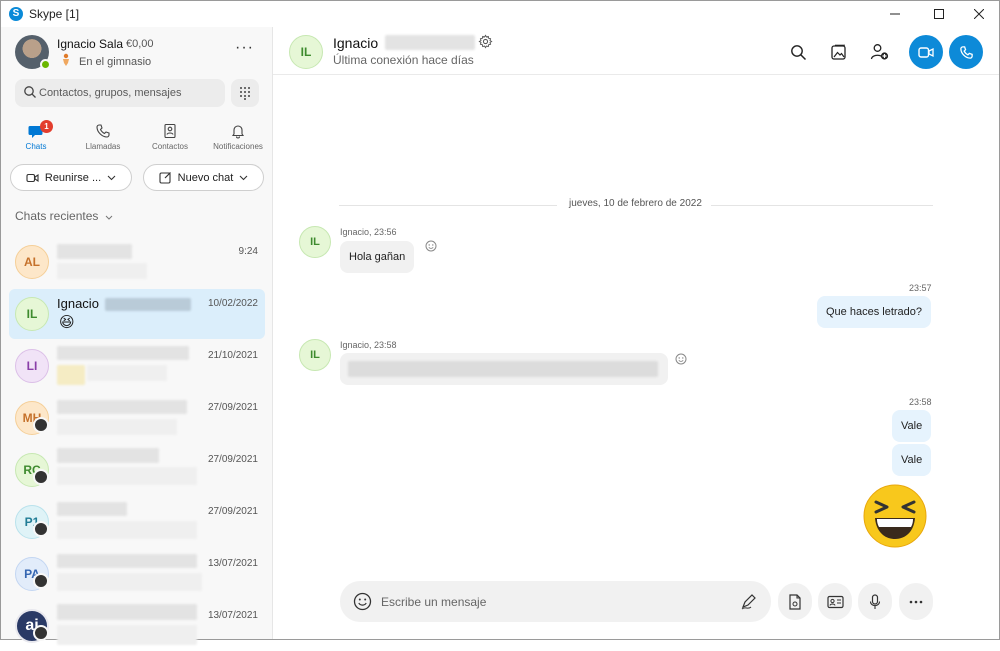 The image size is (1000, 651). What do you see at coordinates (835, 601) in the screenshot?
I see `send-contact-button` at bounding box center [835, 601].